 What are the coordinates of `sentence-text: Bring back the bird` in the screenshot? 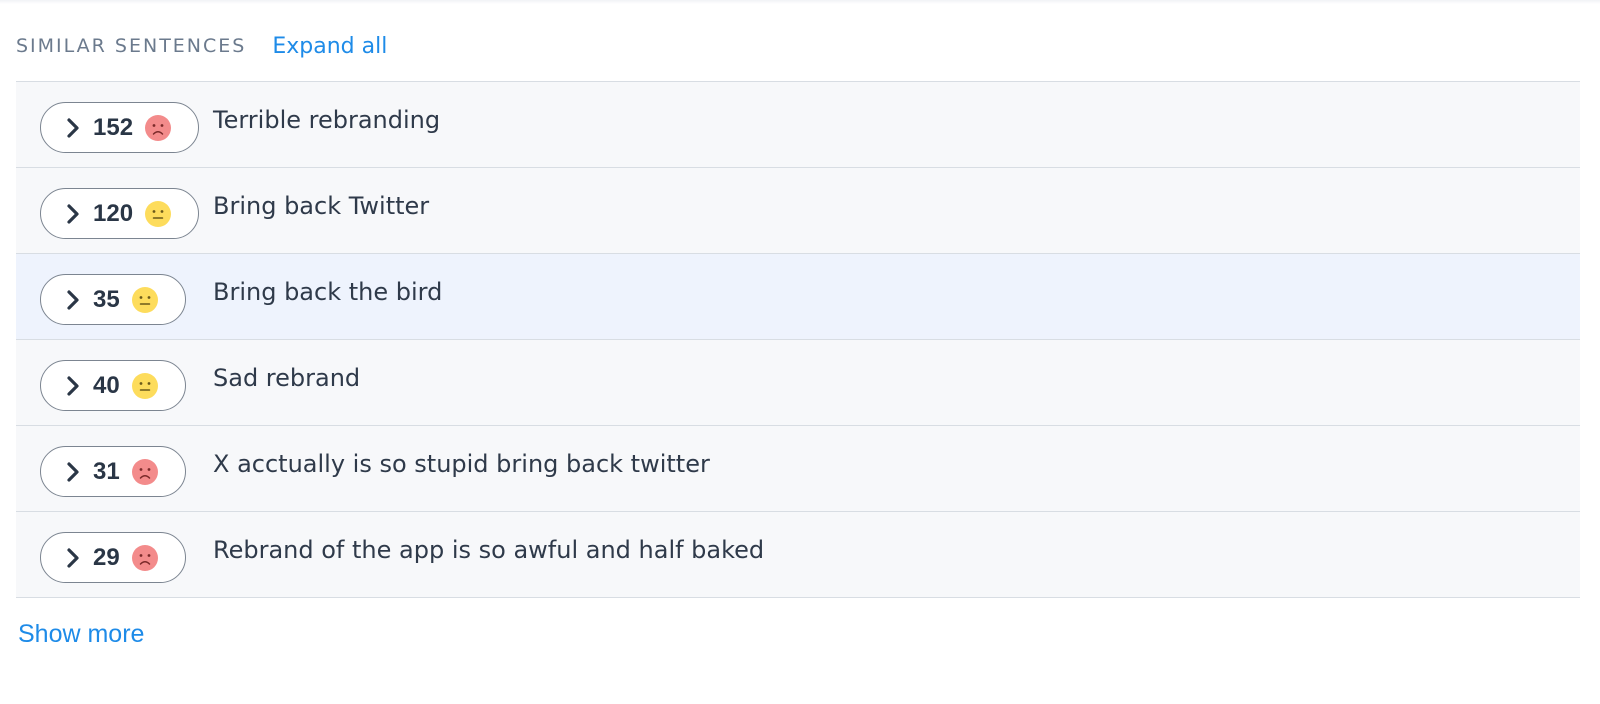 It's located at (328, 292).